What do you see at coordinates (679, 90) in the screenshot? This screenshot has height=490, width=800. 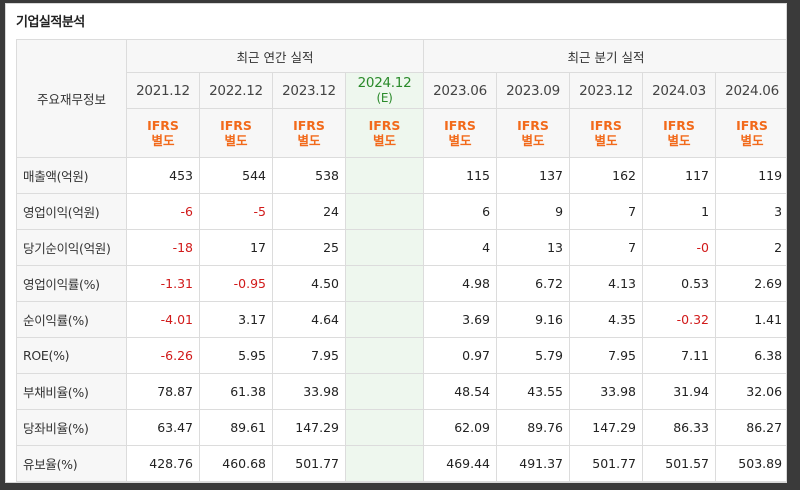 I see `period-header: 2024.03` at bounding box center [679, 90].